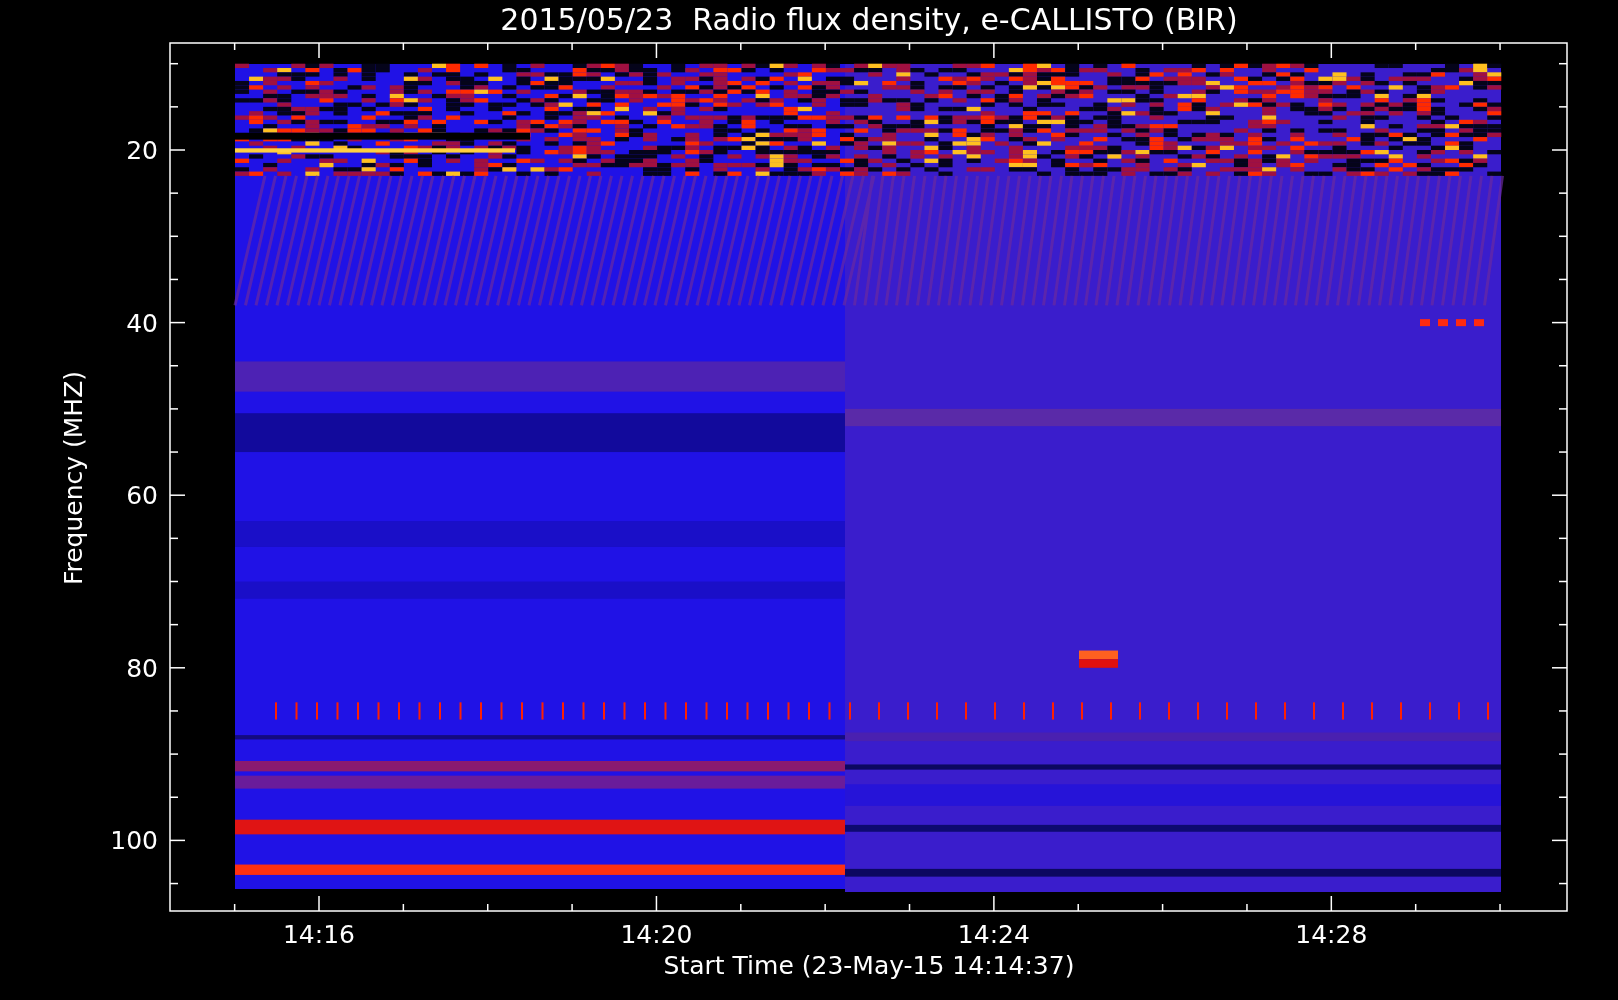 The image size is (1618, 1000). I want to click on chart-title: 2015/05/23 Radio flux density, e-CALLISTO (BIR), so click(869, 19).